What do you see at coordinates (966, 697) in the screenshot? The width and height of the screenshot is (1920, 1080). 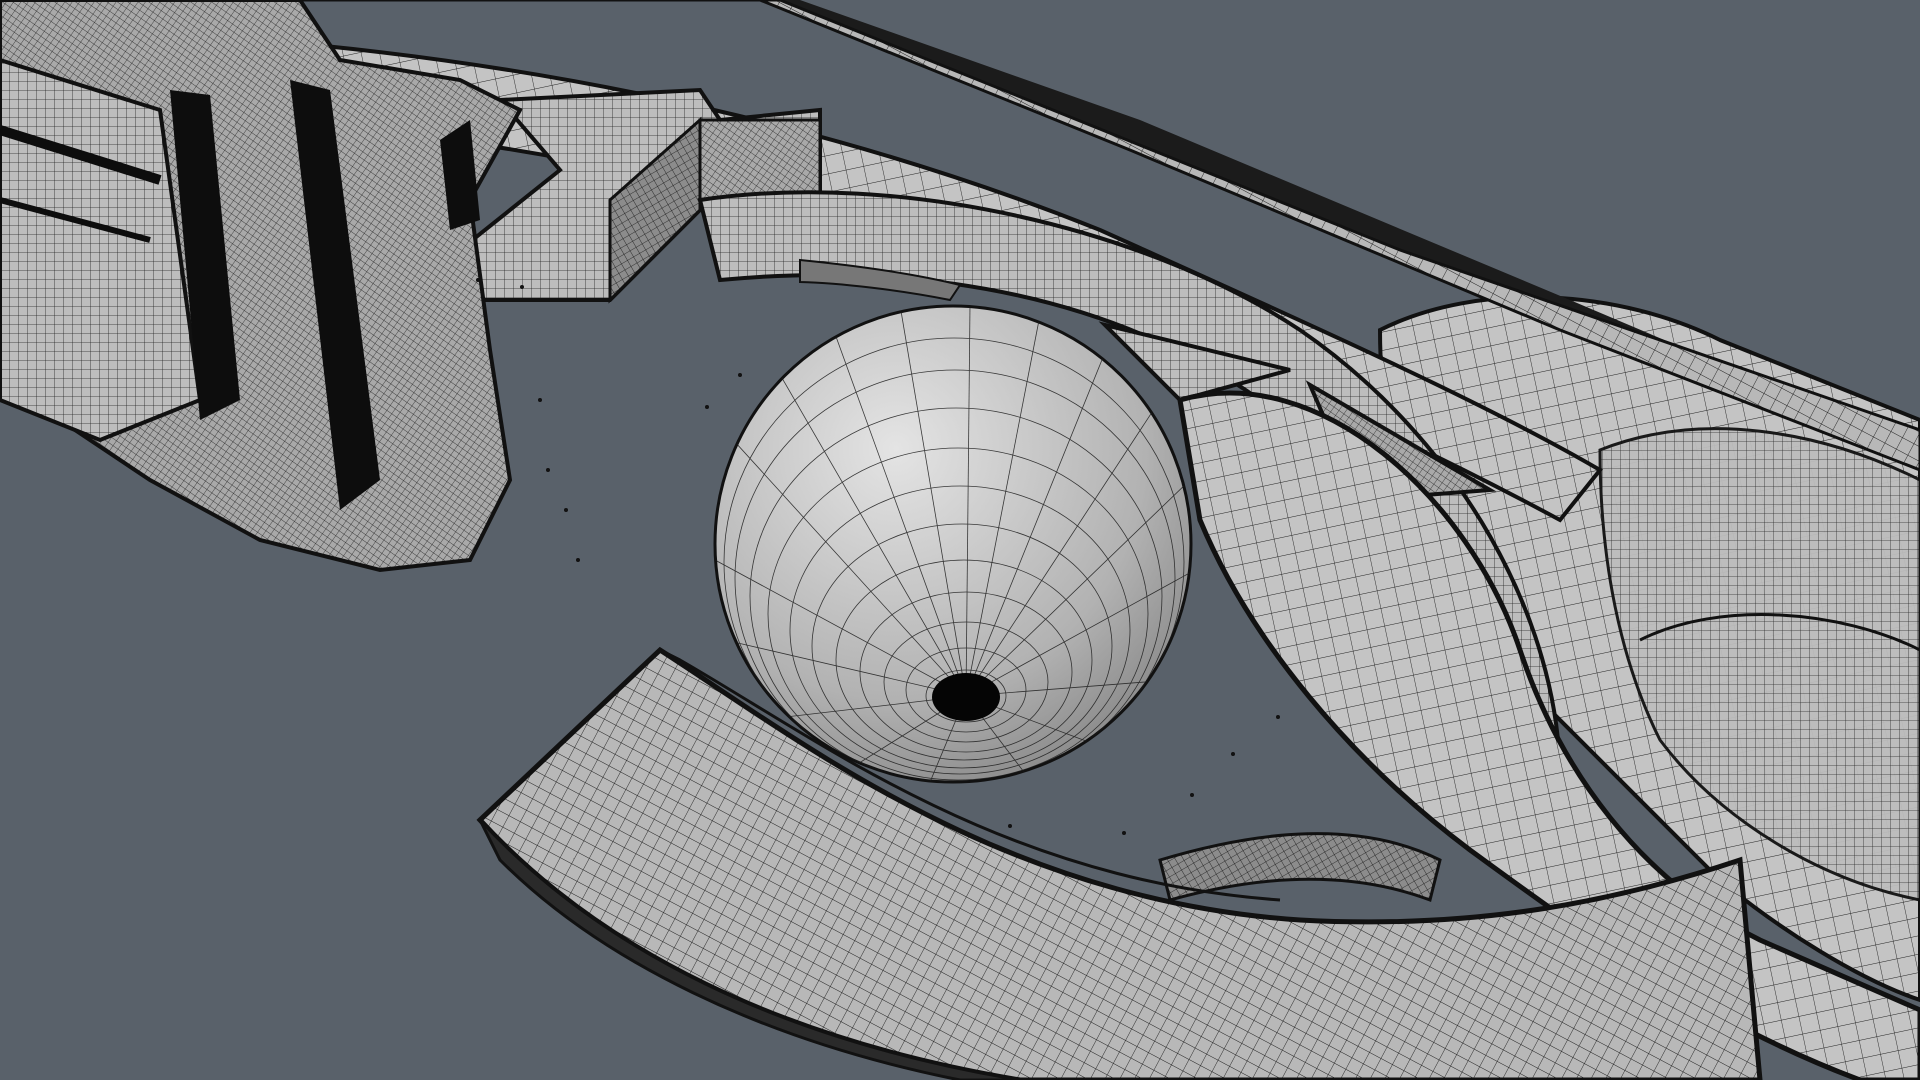 I see `pupil-pole` at bounding box center [966, 697].